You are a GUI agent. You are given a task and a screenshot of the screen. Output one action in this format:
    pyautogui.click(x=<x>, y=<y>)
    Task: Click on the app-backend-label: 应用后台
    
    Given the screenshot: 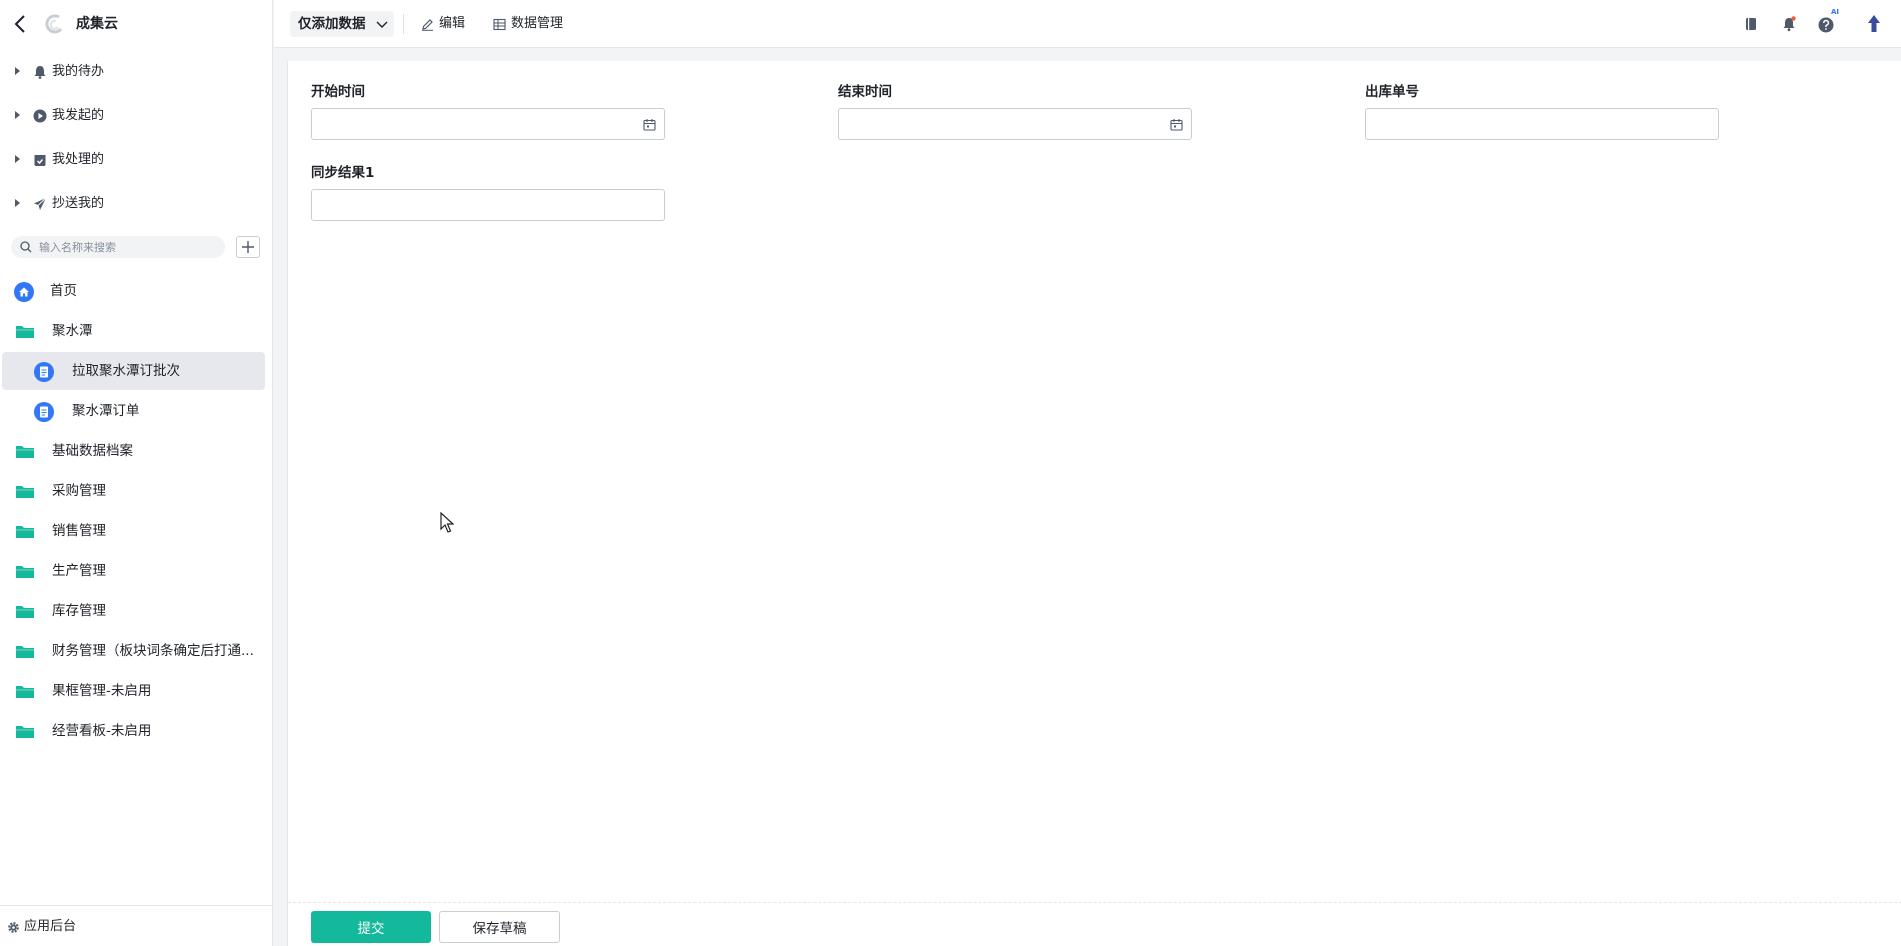 What is the action you would take?
    pyautogui.click(x=50, y=926)
    